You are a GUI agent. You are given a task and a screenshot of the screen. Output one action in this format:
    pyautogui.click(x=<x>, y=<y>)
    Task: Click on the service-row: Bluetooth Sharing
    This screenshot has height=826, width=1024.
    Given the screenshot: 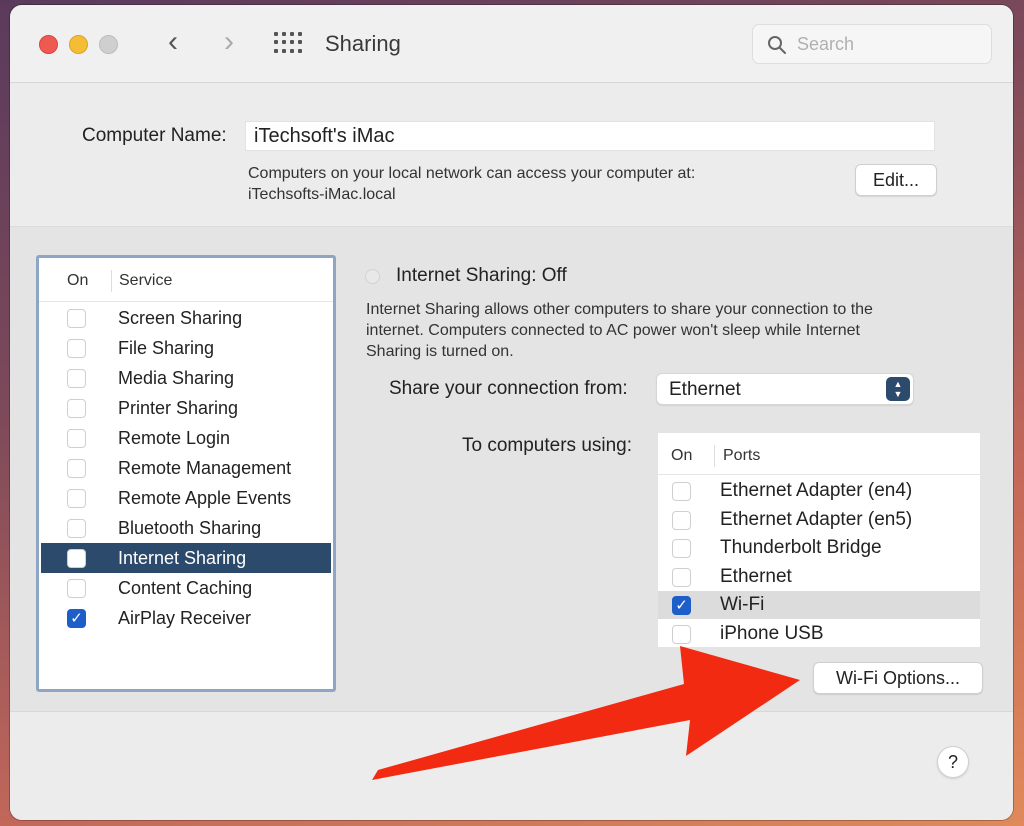 What is the action you would take?
    pyautogui.click(x=186, y=528)
    